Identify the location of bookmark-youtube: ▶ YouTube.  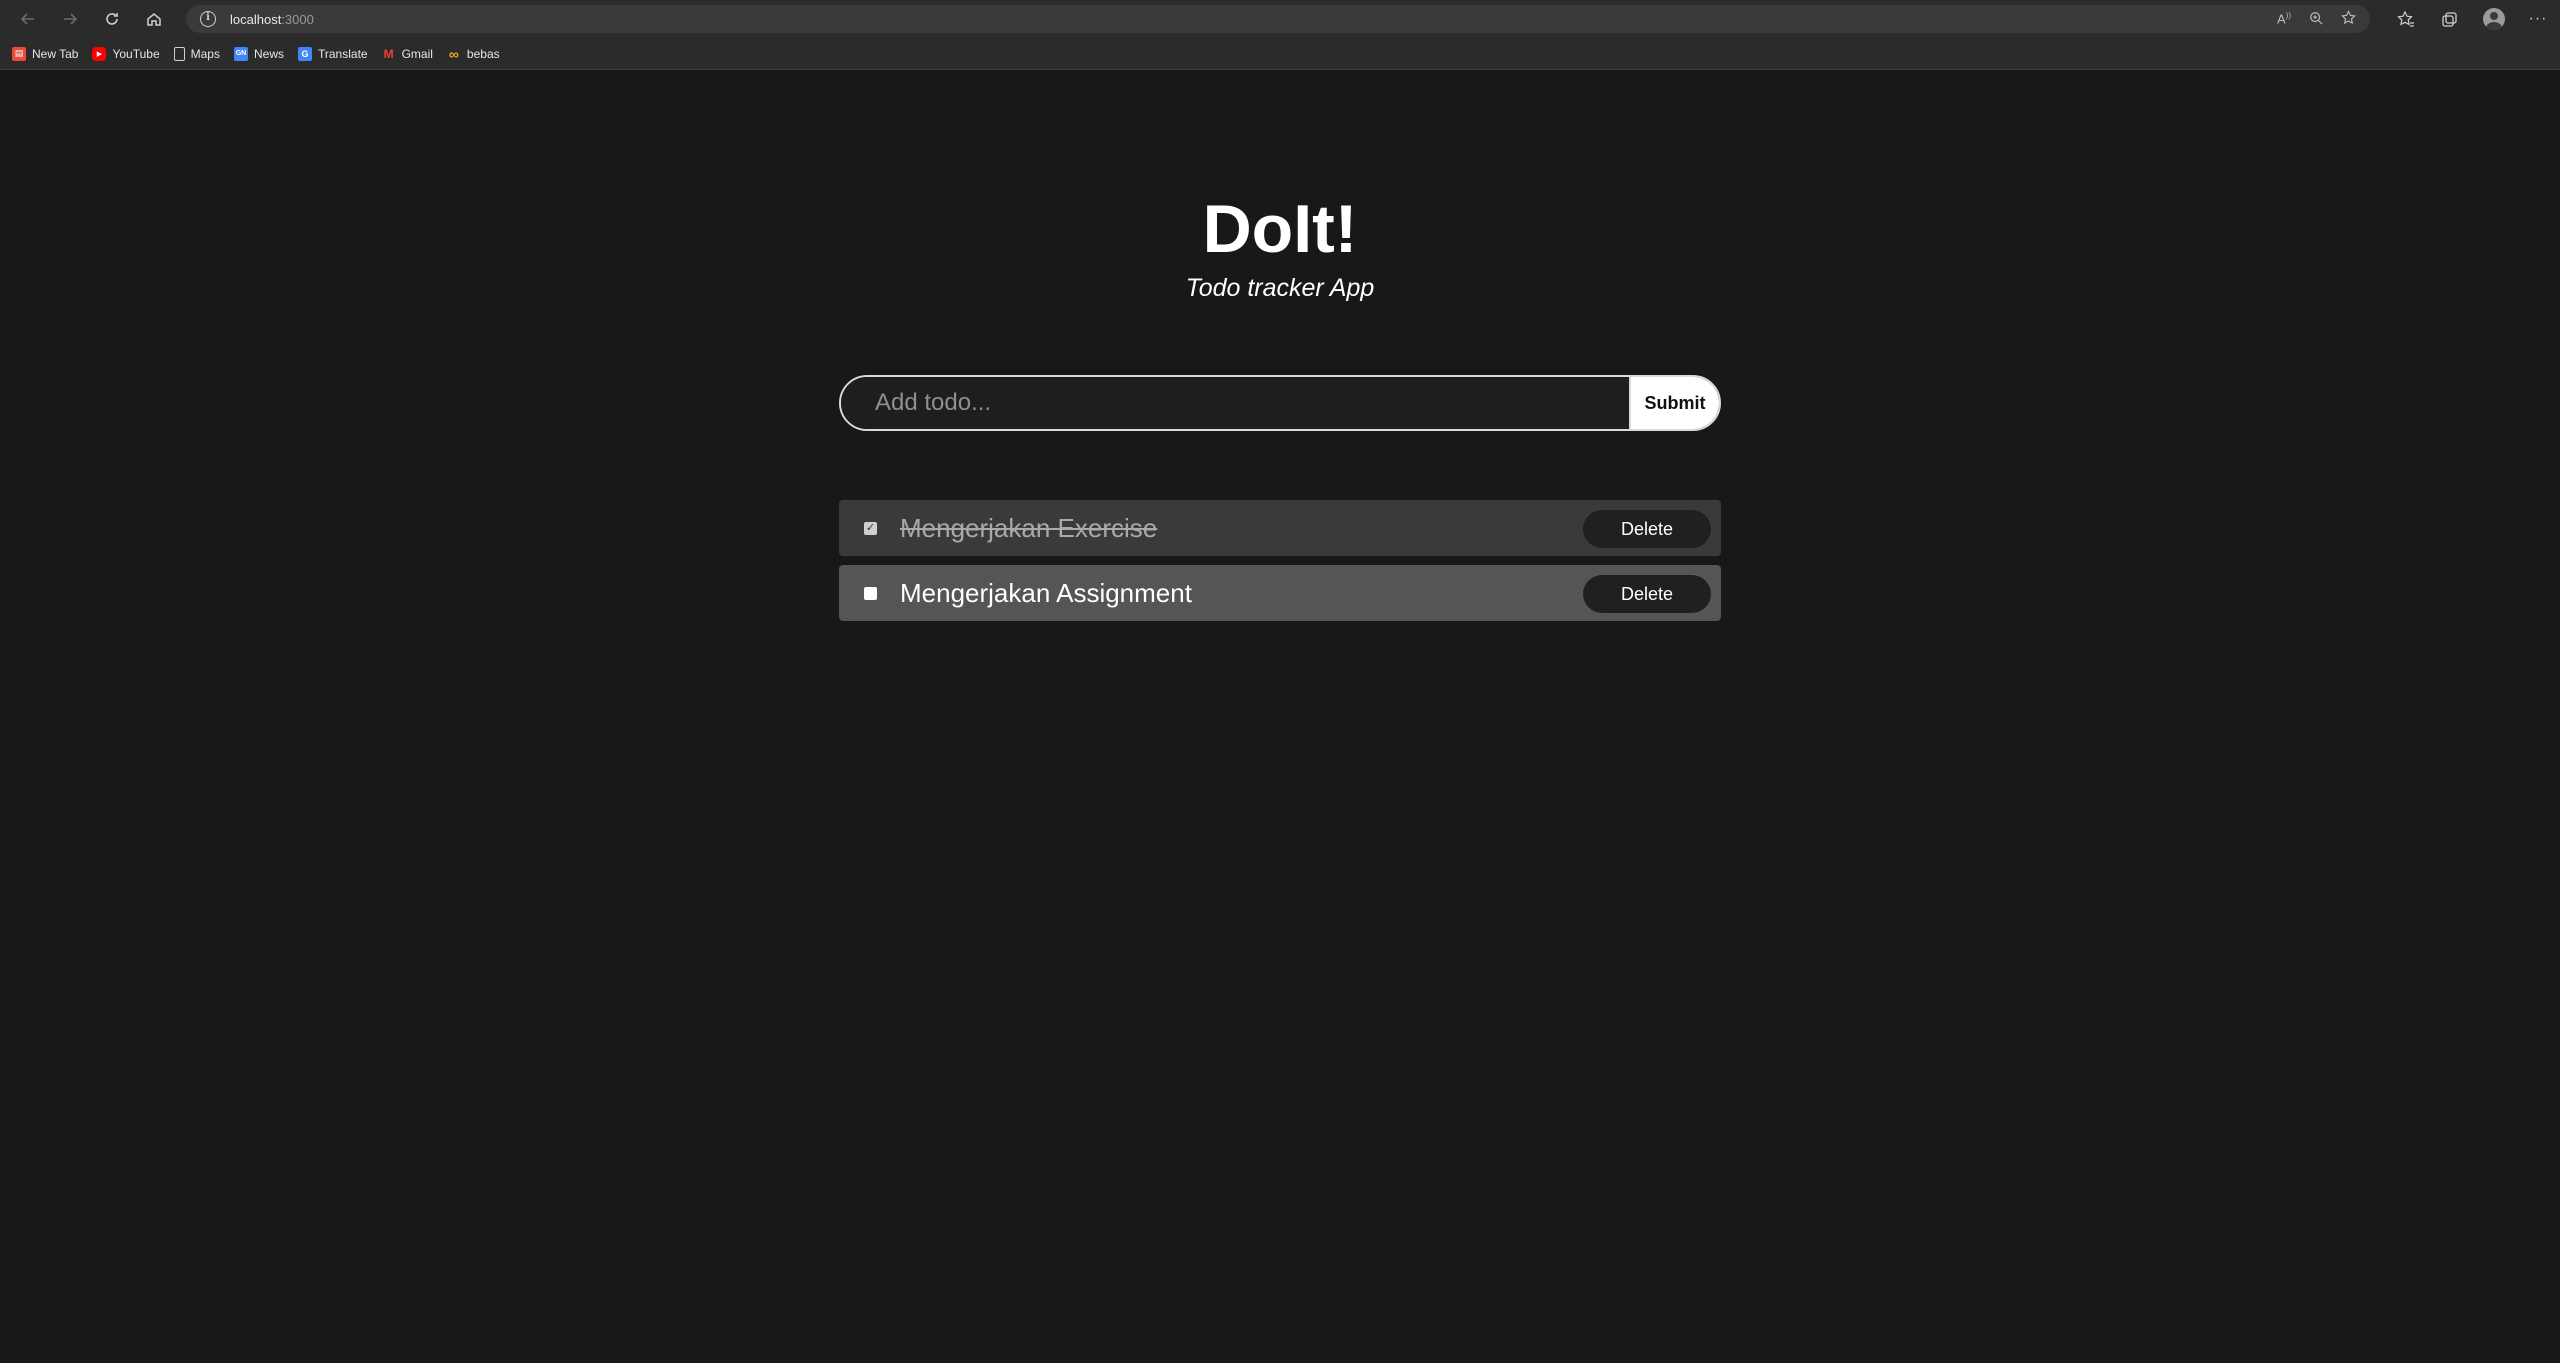
(126, 53).